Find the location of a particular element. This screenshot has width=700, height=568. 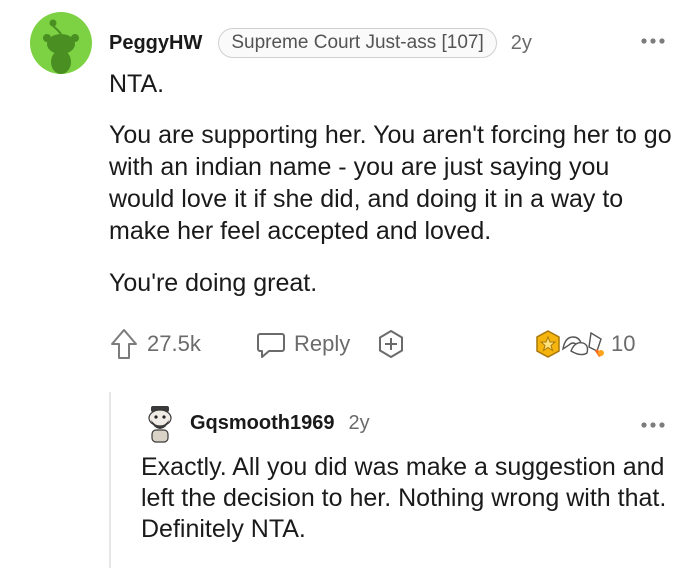

bearded-snoo-avatar-icon is located at coordinates (160, 424).